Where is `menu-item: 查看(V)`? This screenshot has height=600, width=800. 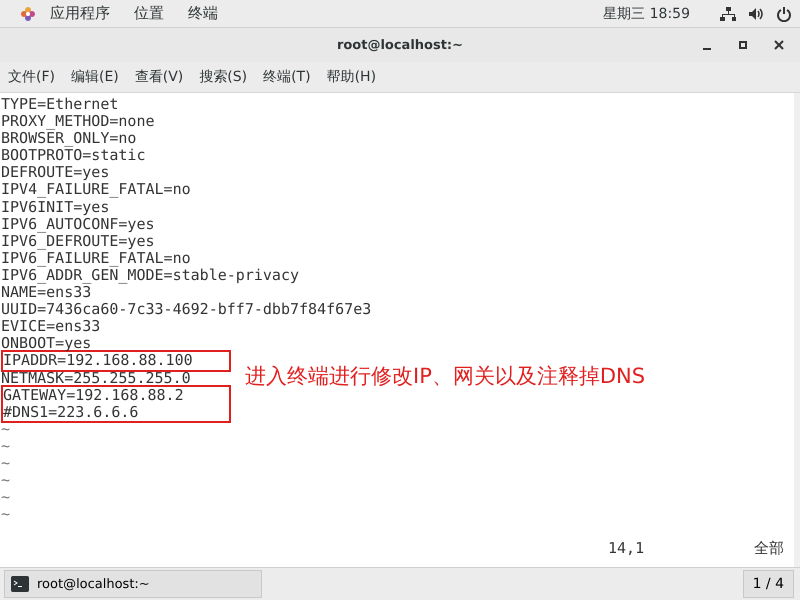
menu-item: 查看(V) is located at coordinates (159, 77).